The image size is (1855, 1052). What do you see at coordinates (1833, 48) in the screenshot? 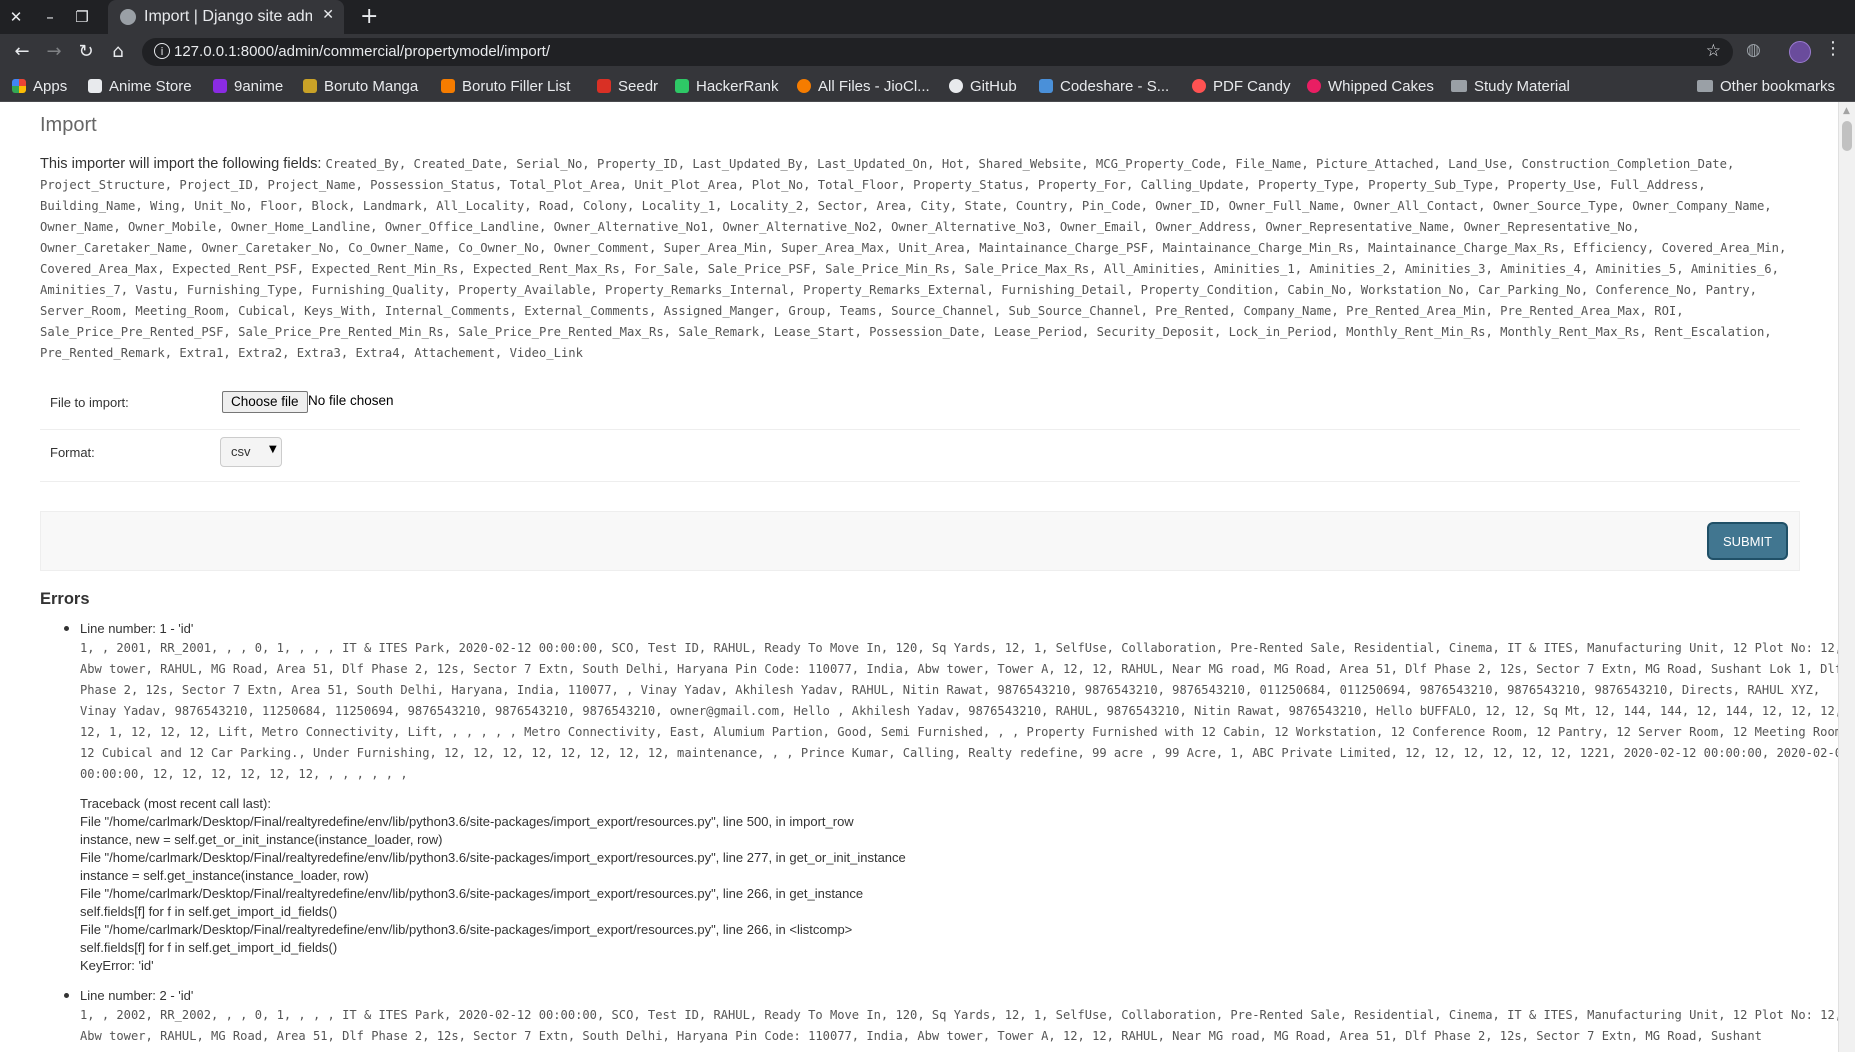
I see `browser-menu-icon: ⋮` at bounding box center [1833, 48].